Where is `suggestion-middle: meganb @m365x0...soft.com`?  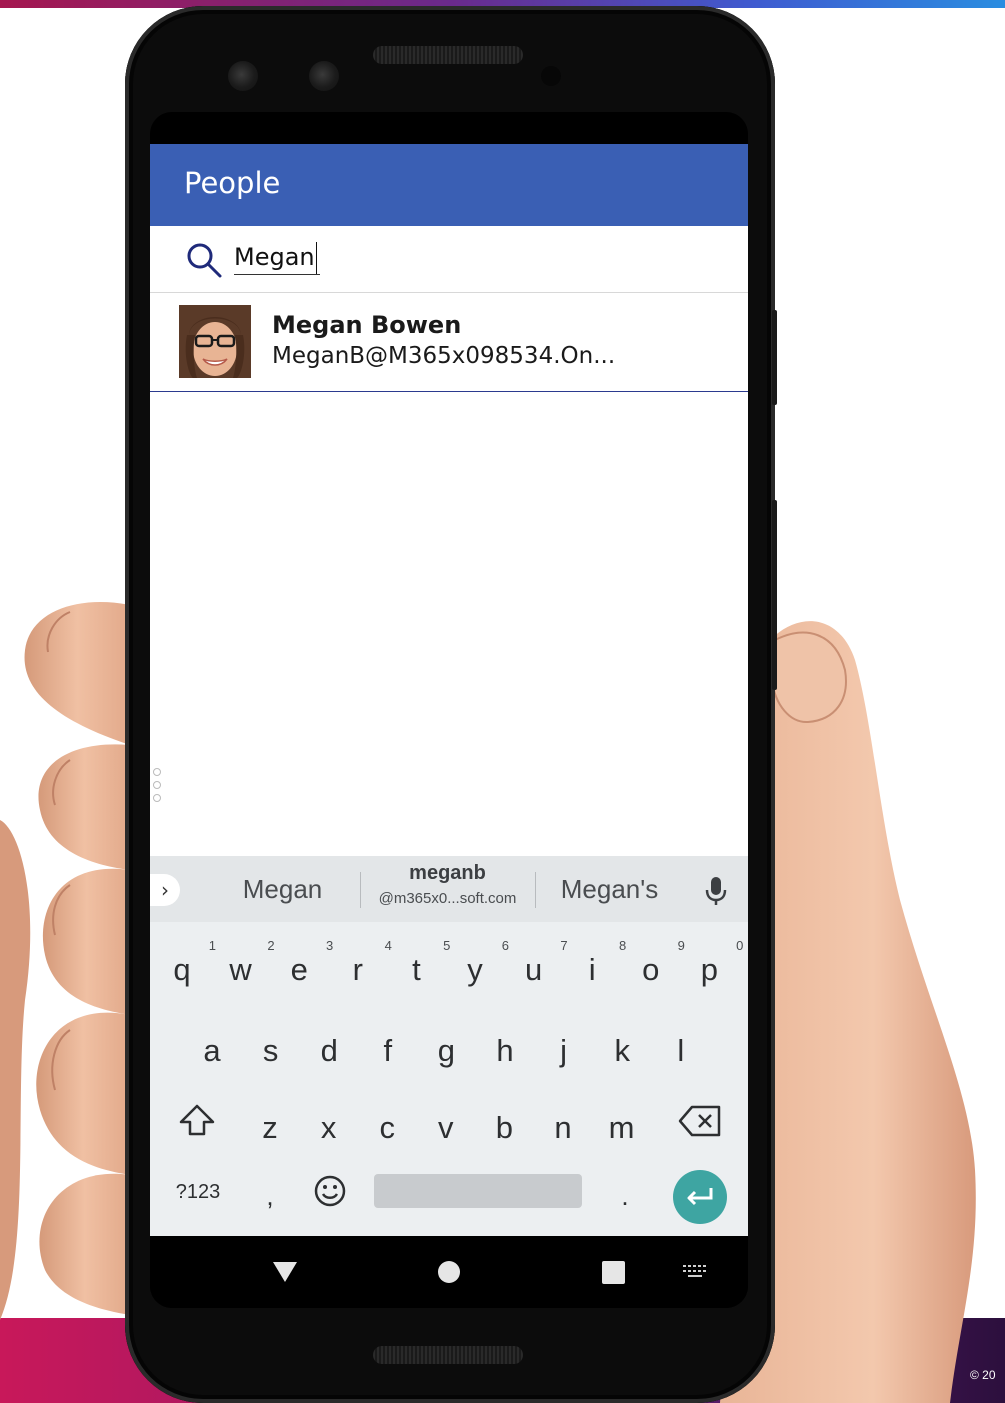
suggestion-middle: meganb @m365x0...soft.com is located at coordinates (447, 889).